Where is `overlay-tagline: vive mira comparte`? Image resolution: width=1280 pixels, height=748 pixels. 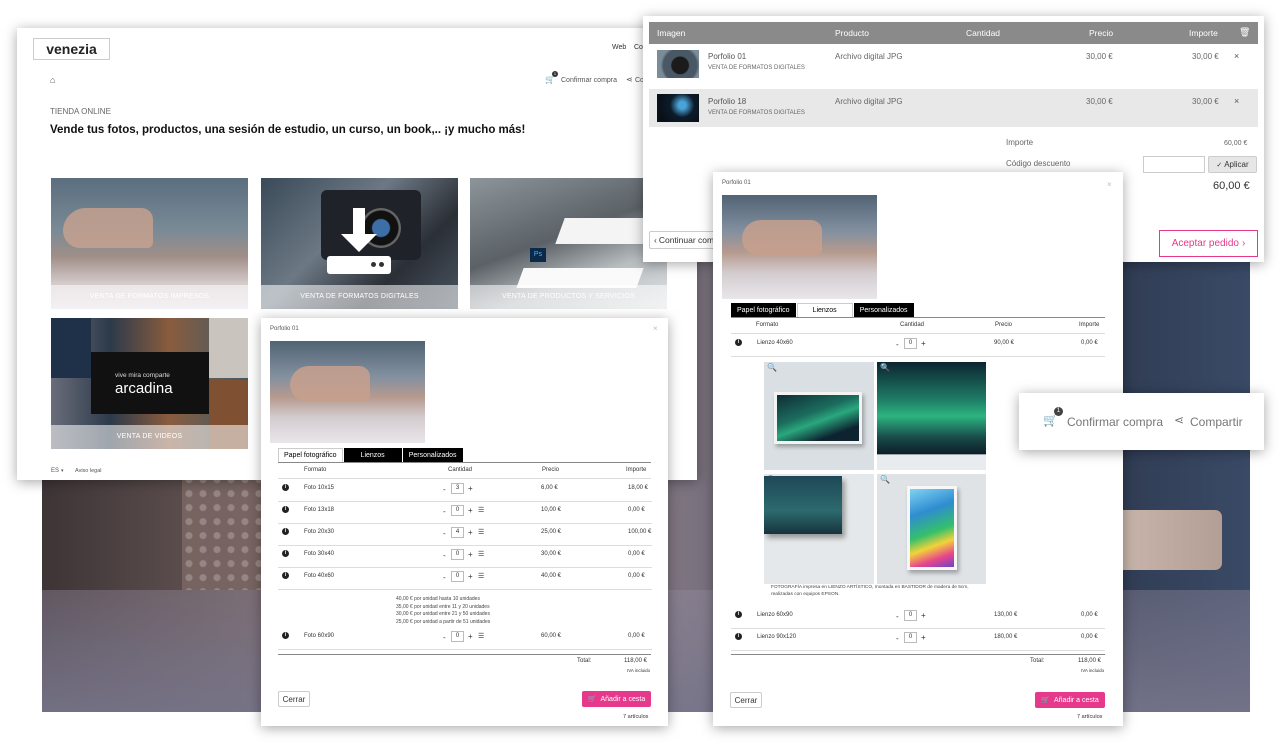 overlay-tagline: vive mira comparte is located at coordinates (142, 375).